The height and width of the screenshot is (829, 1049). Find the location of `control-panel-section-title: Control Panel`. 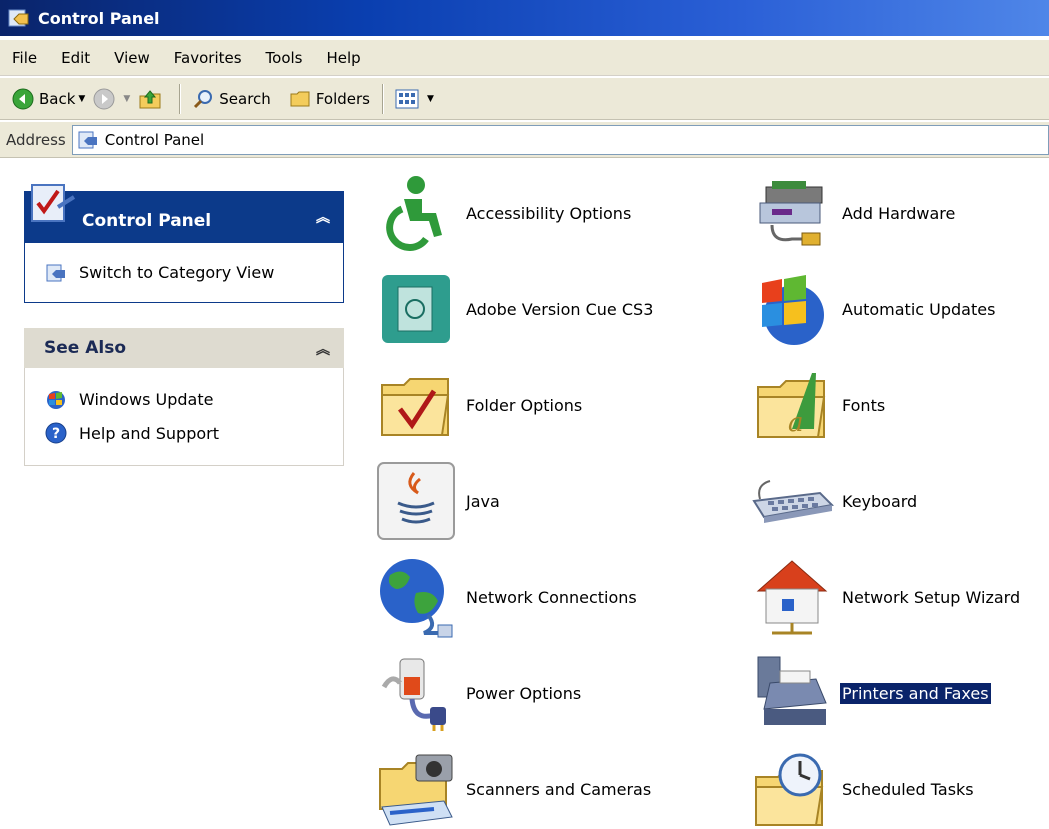

control-panel-section-title: Control Panel is located at coordinates (147, 221).